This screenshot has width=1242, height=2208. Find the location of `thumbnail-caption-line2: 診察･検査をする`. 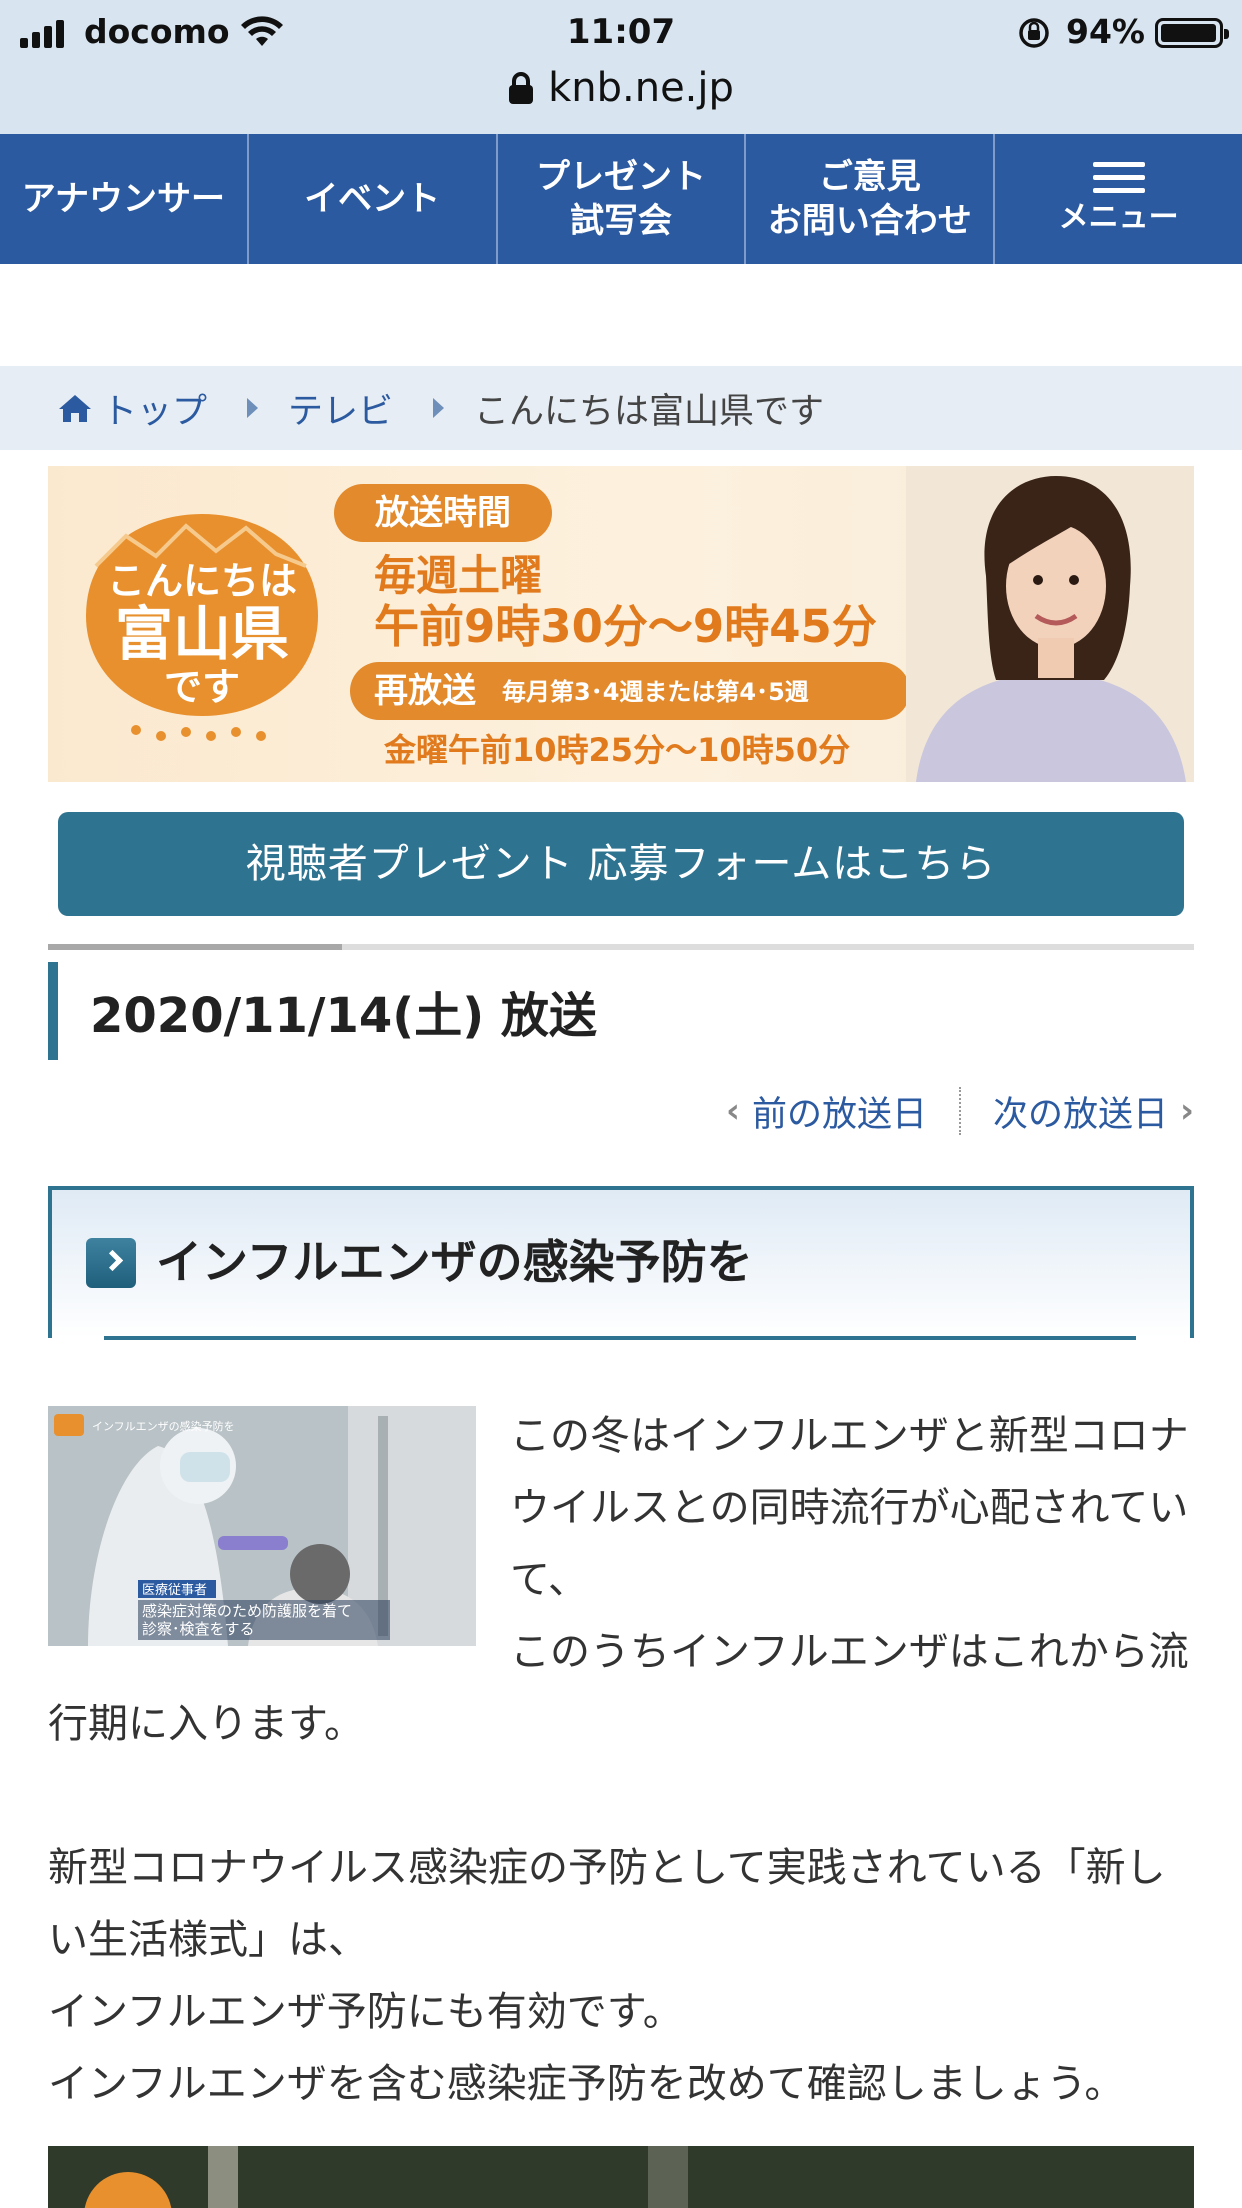

thumbnail-caption-line2: 診察･検査をする is located at coordinates (198, 1629).